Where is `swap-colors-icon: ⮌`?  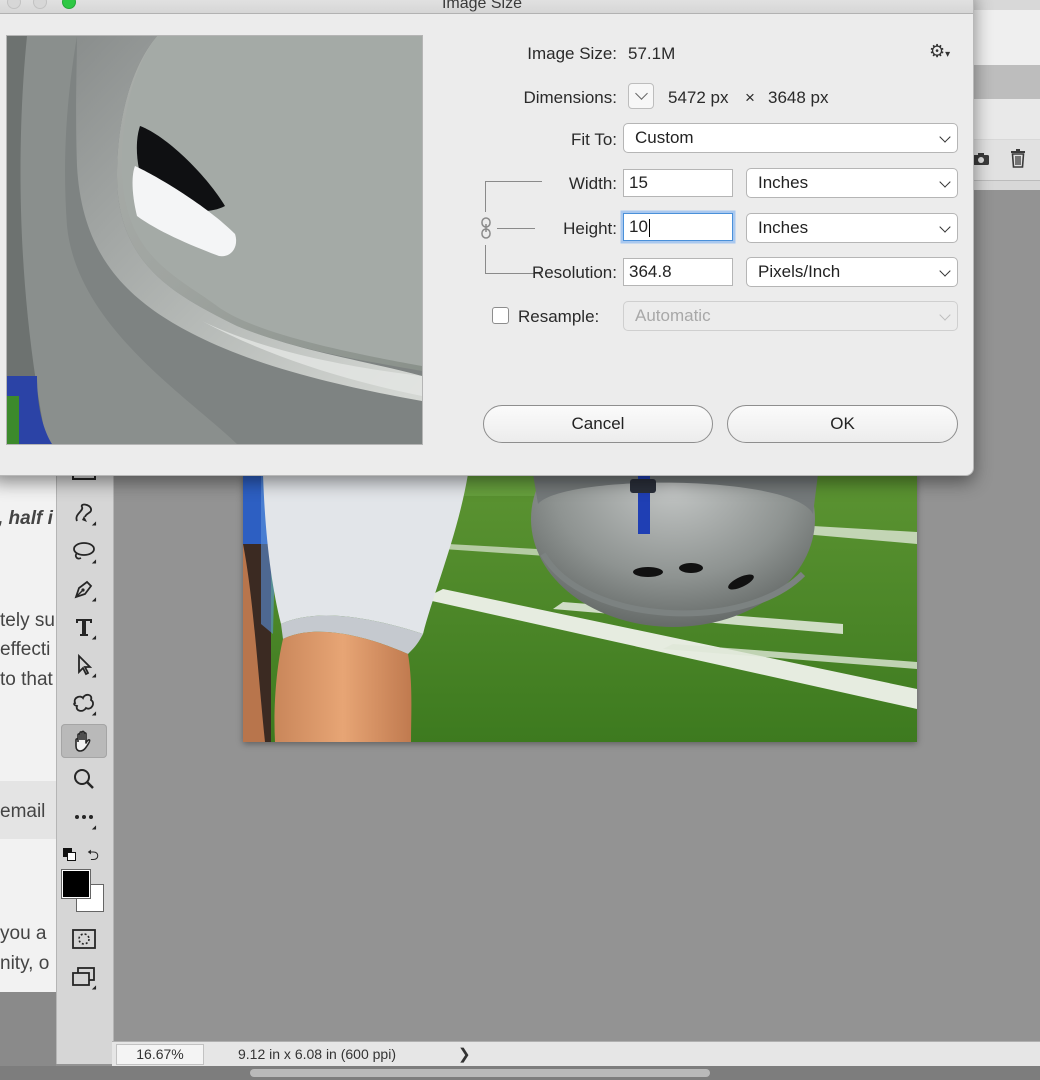
swap-colors-icon: ⮌ is located at coordinates (93, 857).